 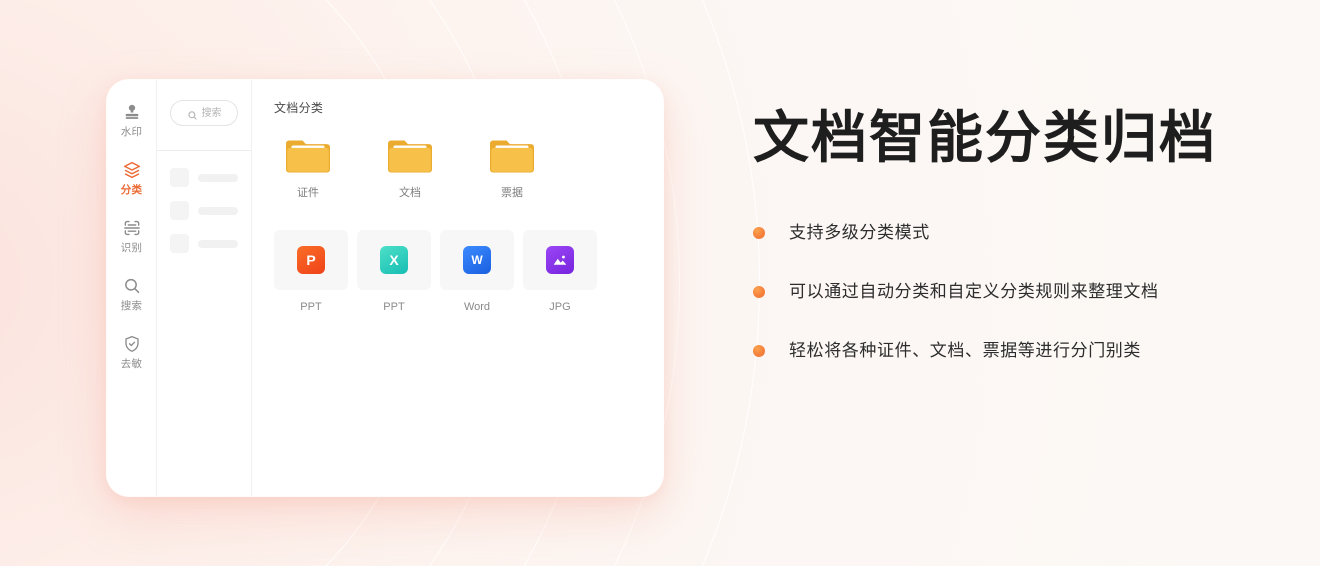 What do you see at coordinates (859, 232) in the screenshot?
I see `feature-text: 支持多级分类模式` at bounding box center [859, 232].